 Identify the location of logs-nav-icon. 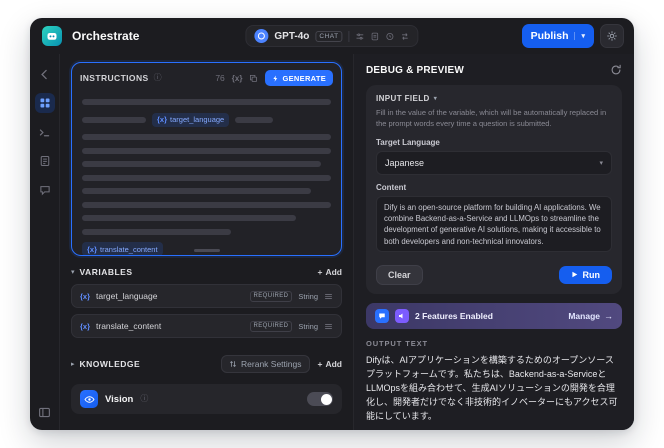
(45, 161).